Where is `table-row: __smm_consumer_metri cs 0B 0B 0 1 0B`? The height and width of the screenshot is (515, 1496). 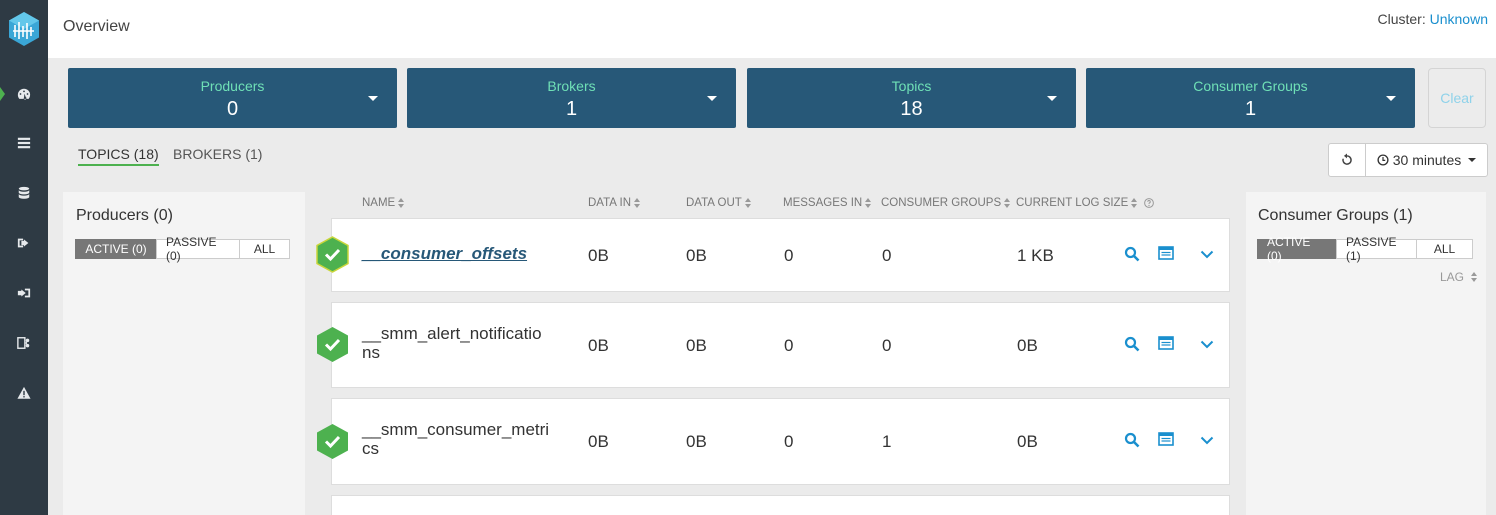
table-row: __smm_consumer_metri cs 0B 0B 0 1 0B is located at coordinates (773, 441).